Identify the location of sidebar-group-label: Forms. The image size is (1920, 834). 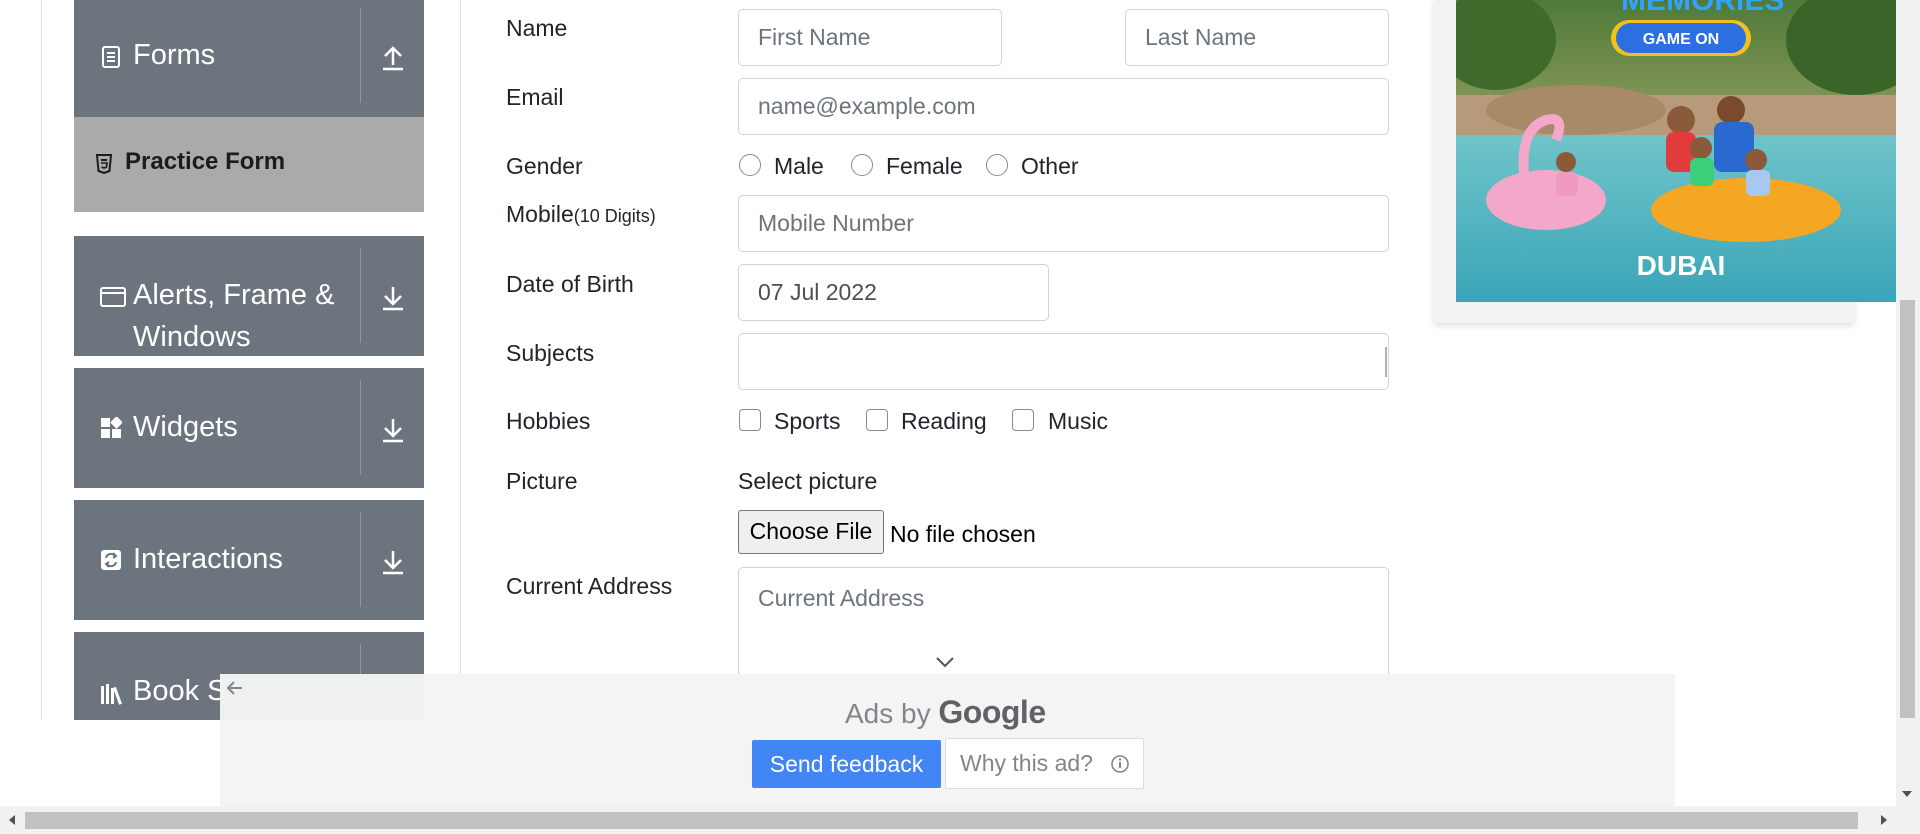
(174, 55).